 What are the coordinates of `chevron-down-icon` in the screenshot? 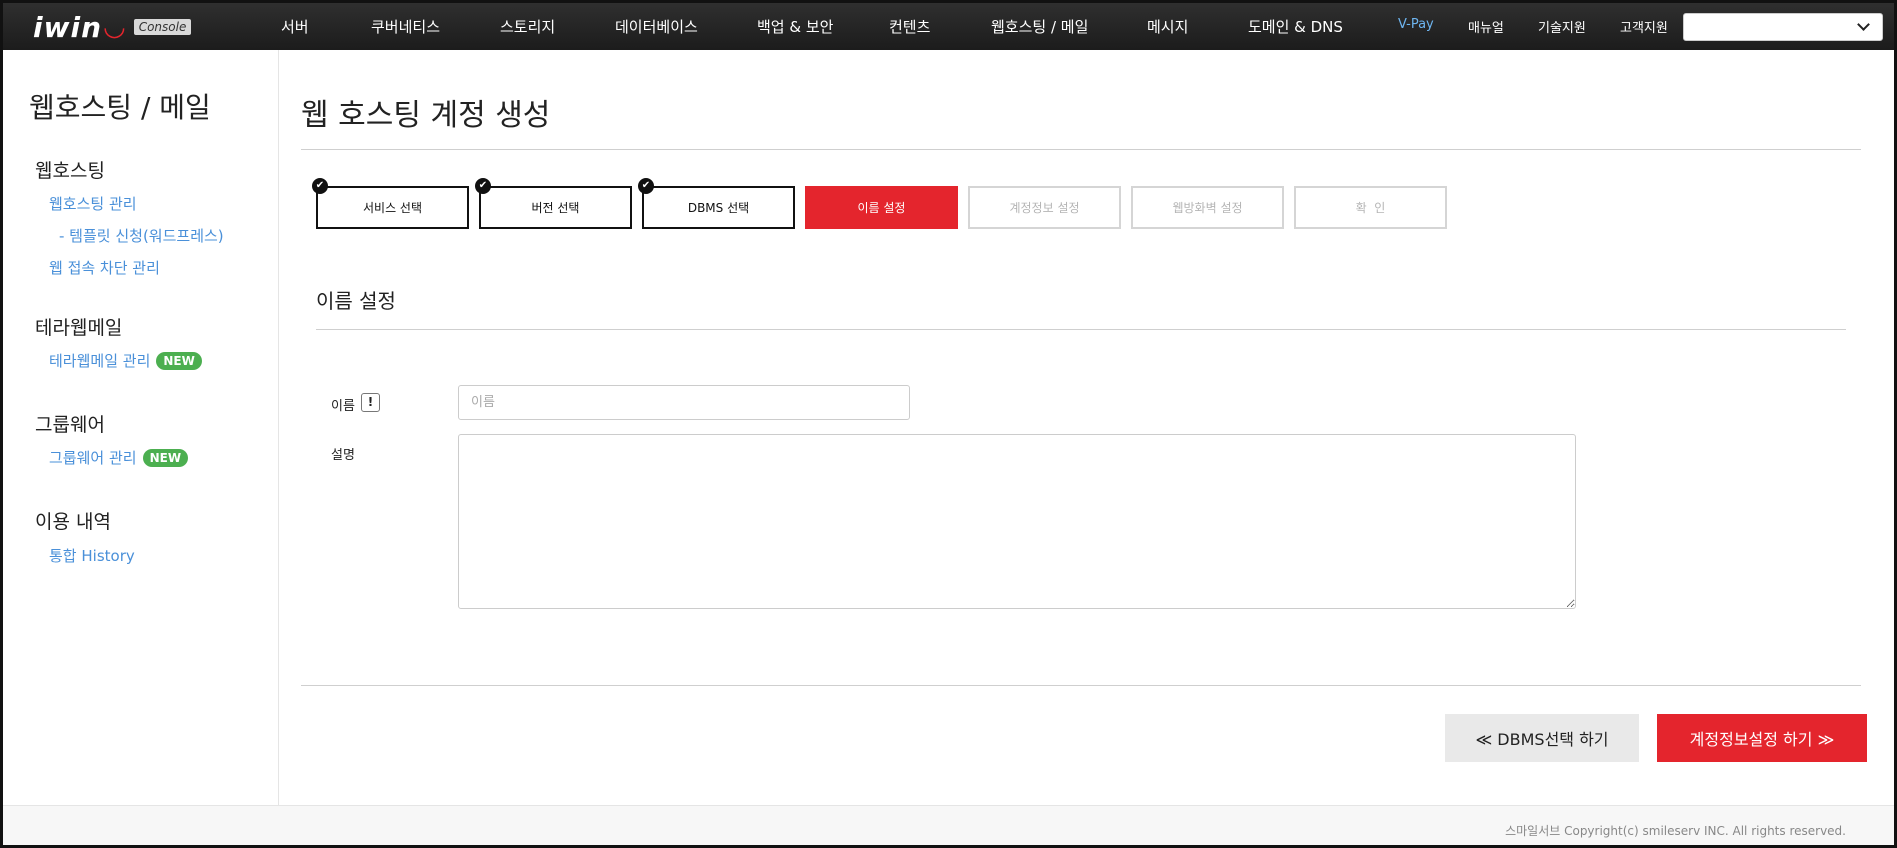 It's located at (1863, 24).